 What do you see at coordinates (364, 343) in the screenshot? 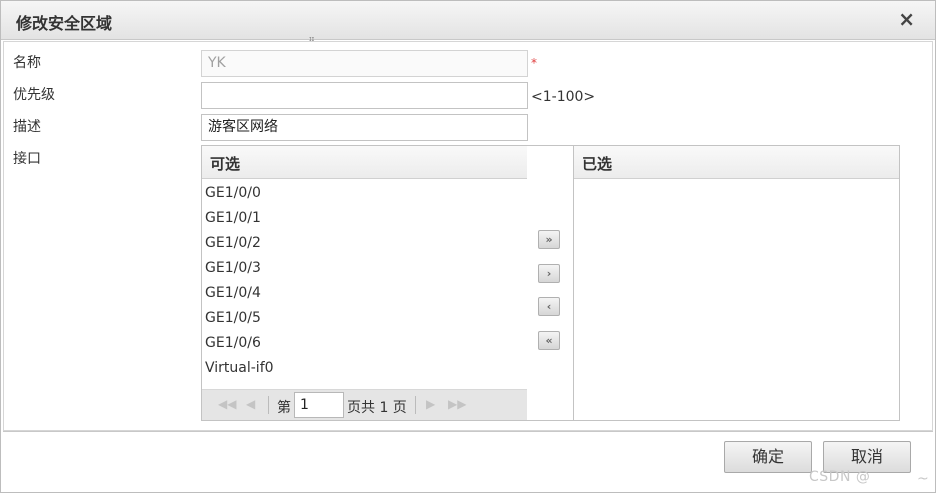
I see `list-item: GE1/0/6` at bounding box center [364, 343].